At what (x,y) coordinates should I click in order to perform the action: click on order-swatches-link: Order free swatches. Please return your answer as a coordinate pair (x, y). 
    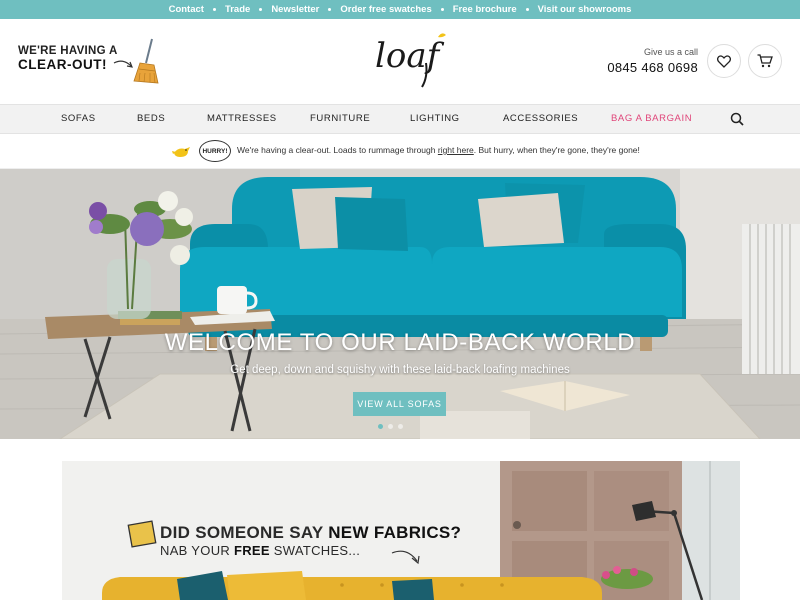
    Looking at the image, I should click on (385, 9).